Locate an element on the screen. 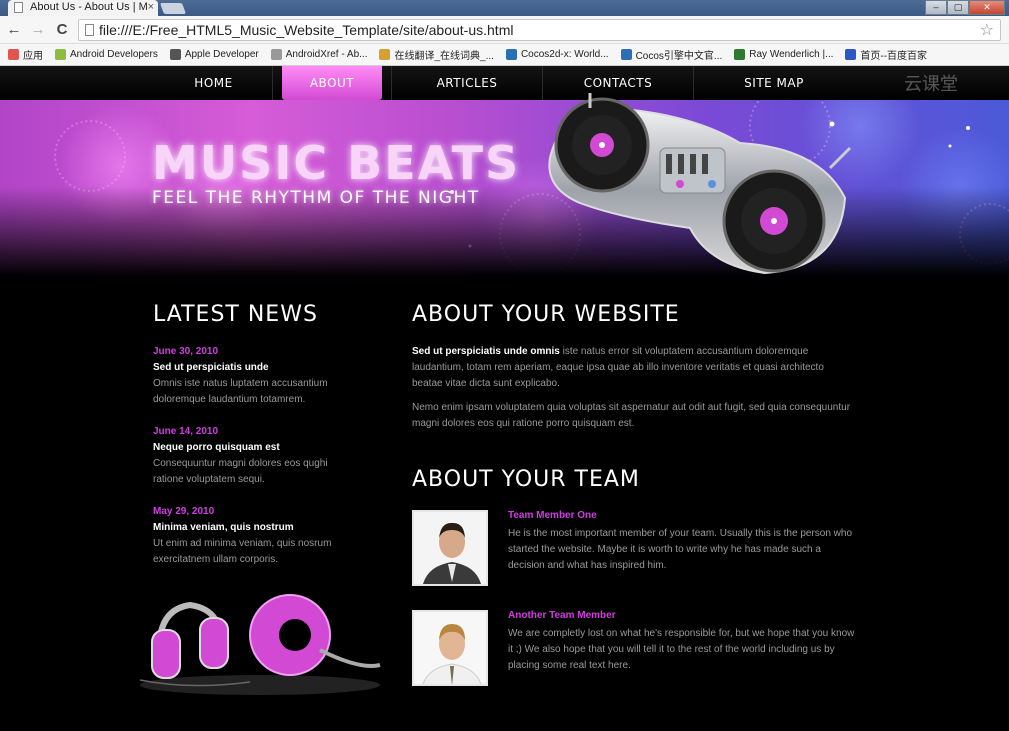  new-tab-button is located at coordinates (173, 8).